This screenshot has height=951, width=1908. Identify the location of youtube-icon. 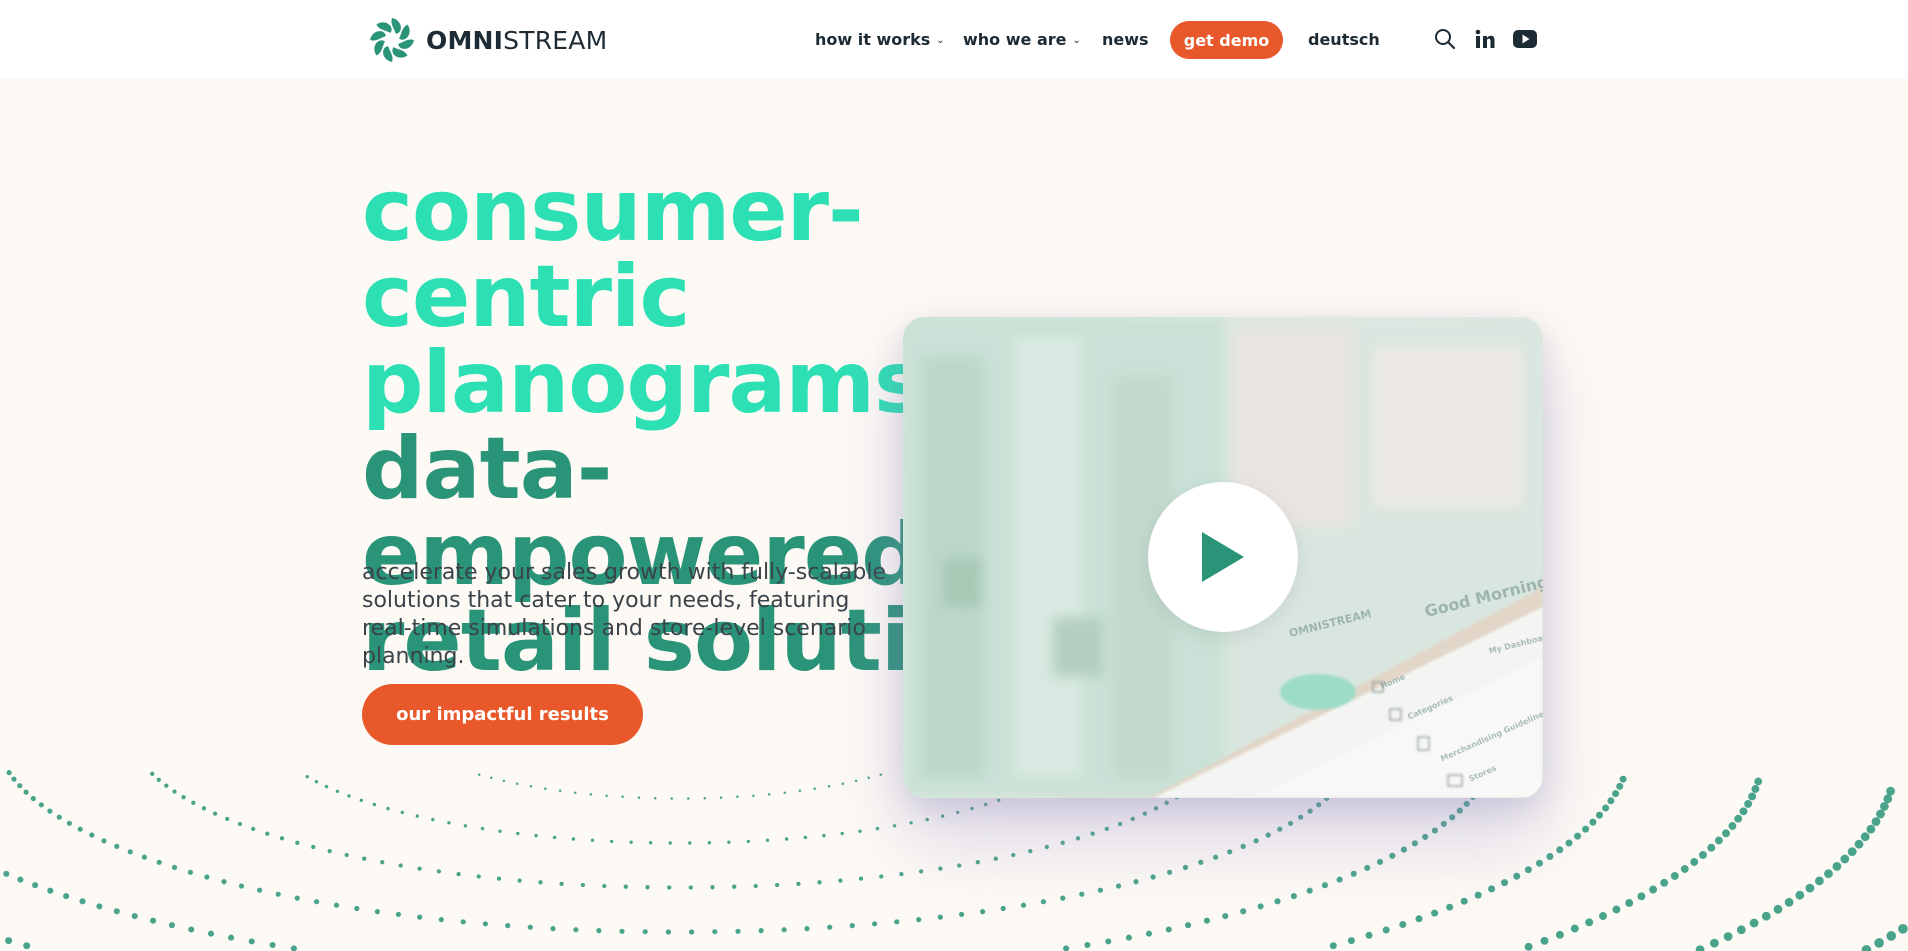
(1525, 39).